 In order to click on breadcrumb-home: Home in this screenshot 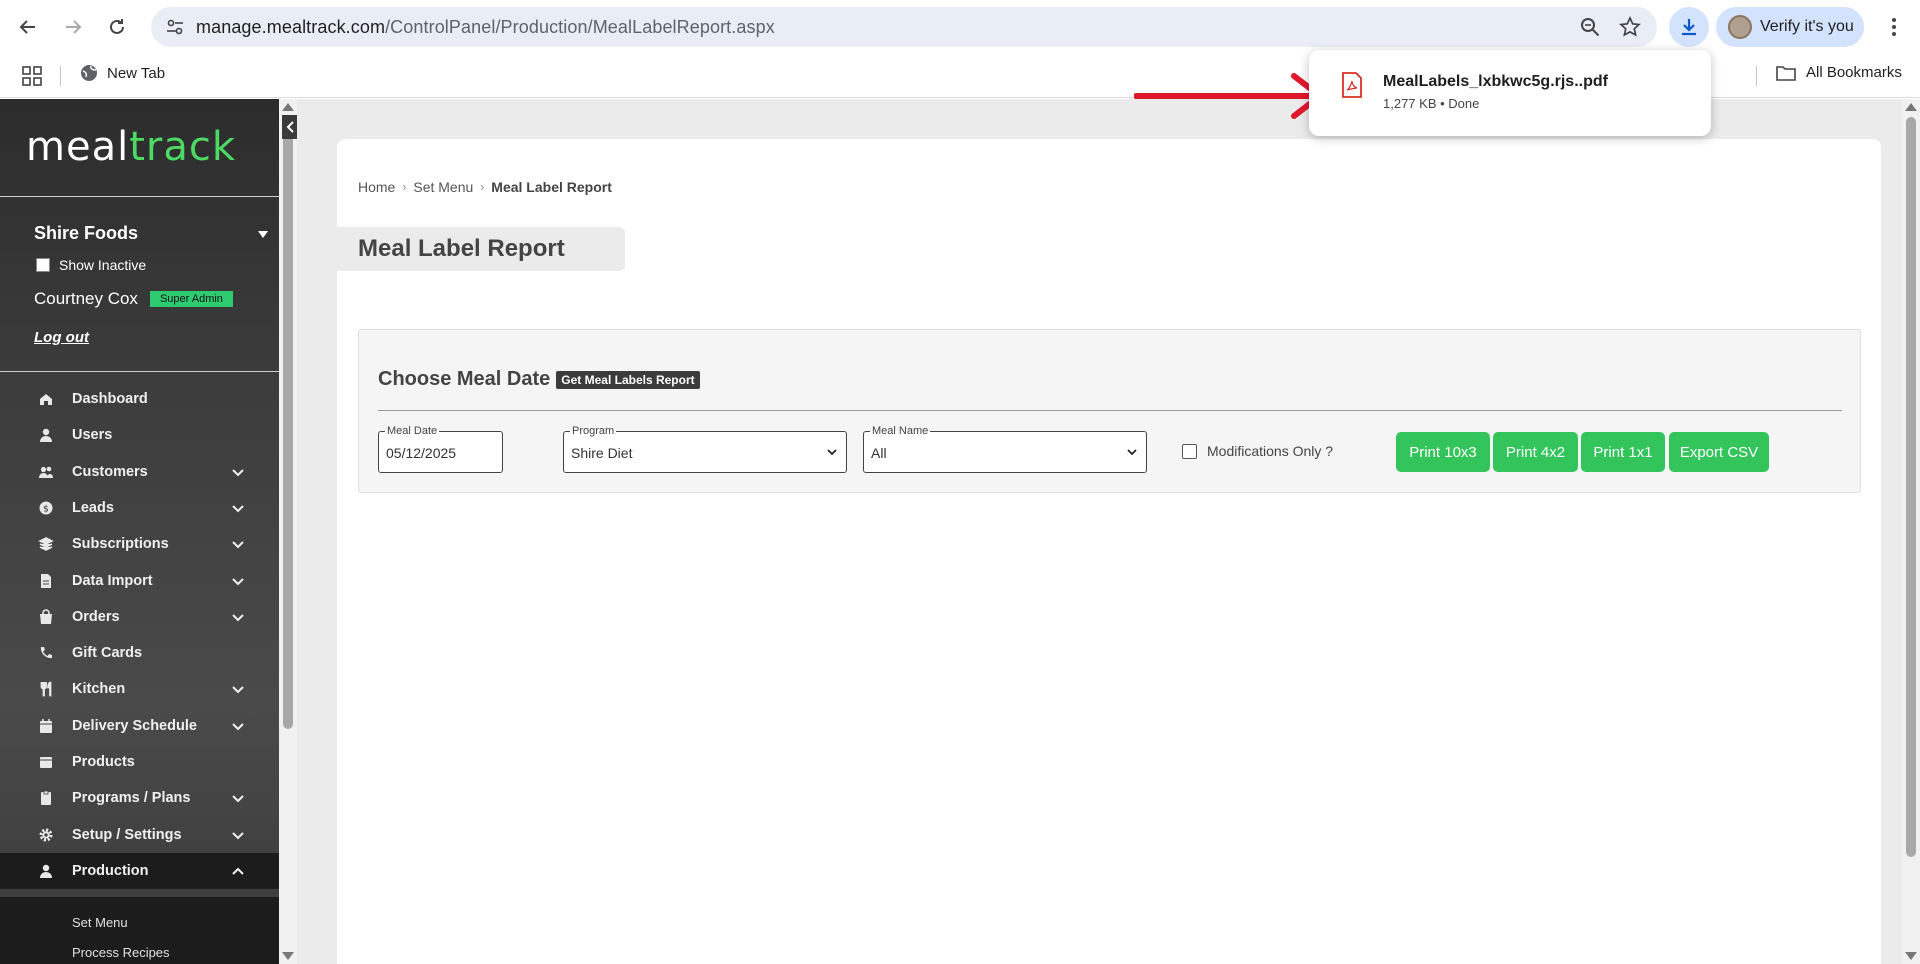, I will do `click(376, 187)`.